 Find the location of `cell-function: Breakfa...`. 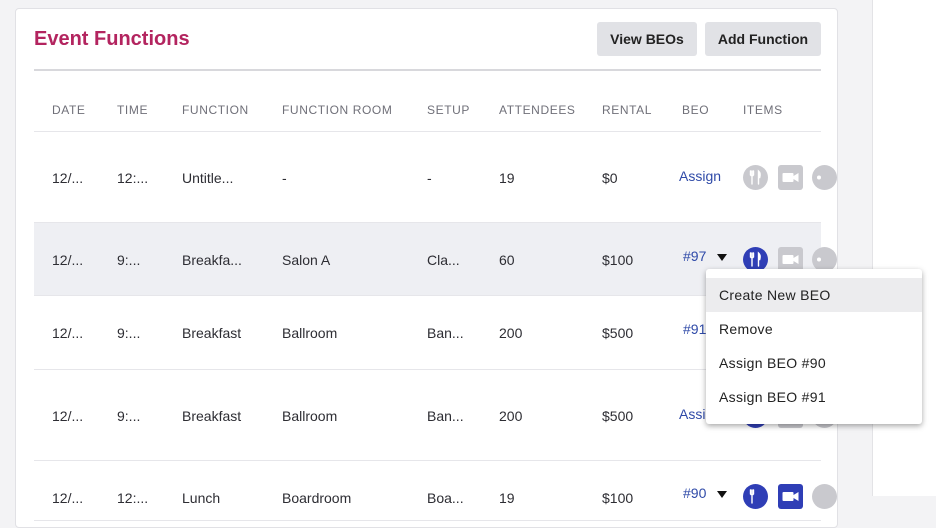

cell-function: Breakfa... is located at coordinates (212, 260).